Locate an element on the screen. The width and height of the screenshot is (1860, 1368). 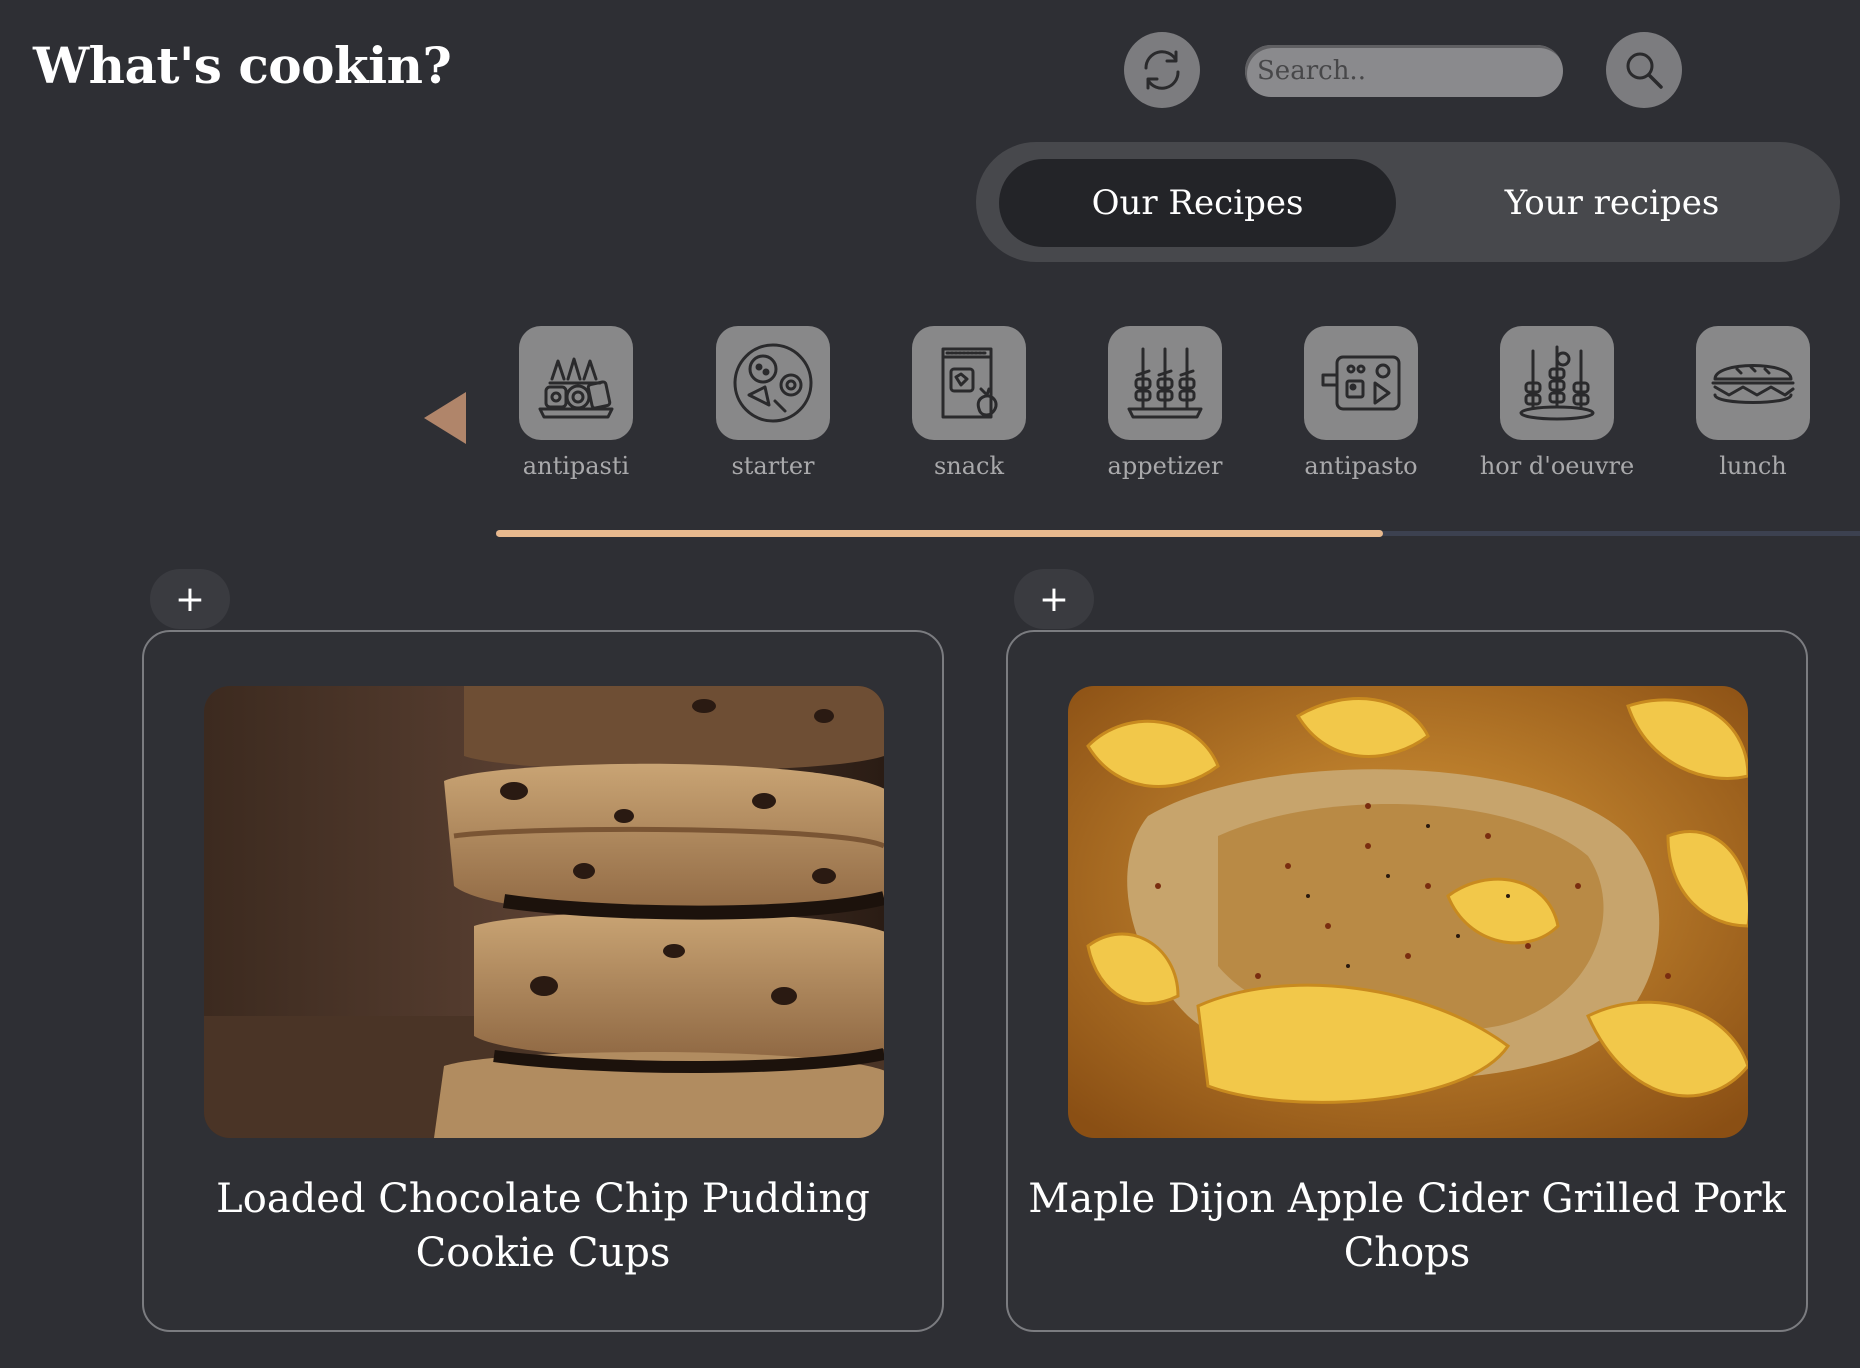
search-icon is located at coordinates (1644, 70).